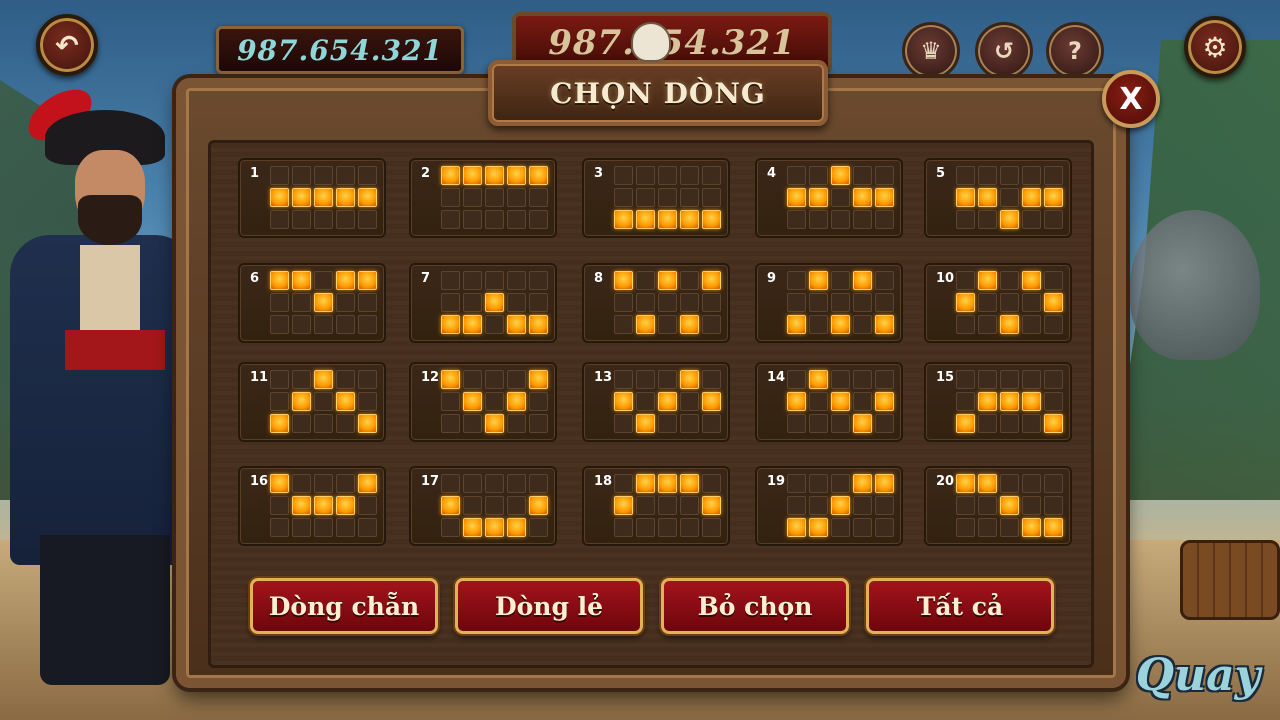 This screenshot has height=720, width=1280. I want to click on line-card-15: 15, so click(998, 402).